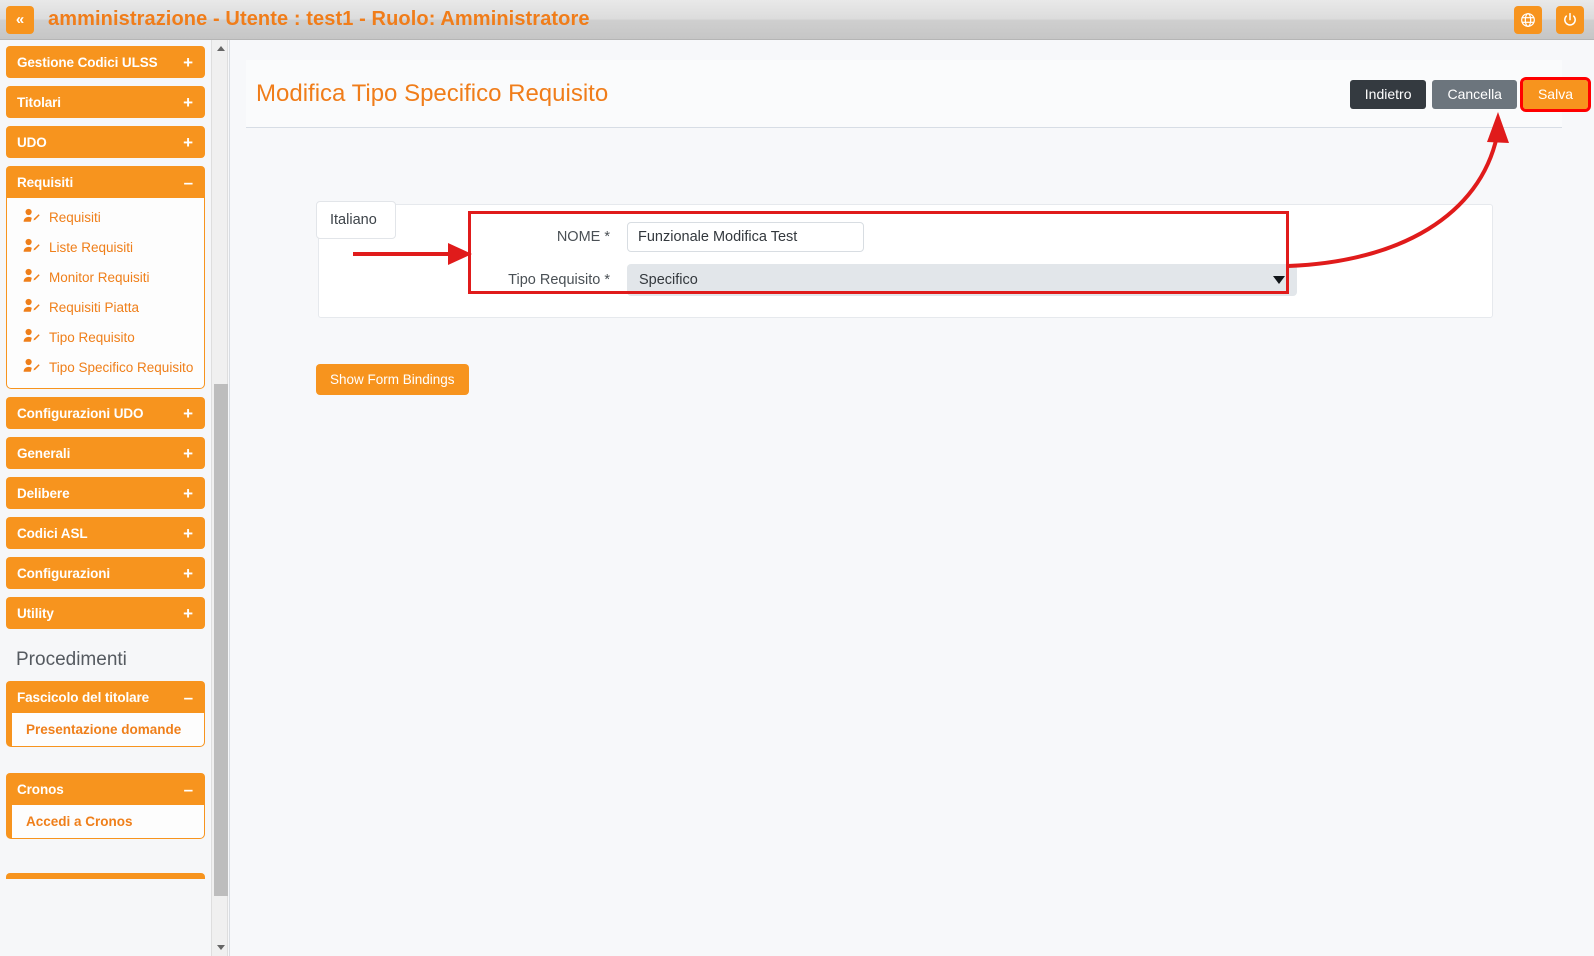 This screenshot has width=1594, height=956. What do you see at coordinates (432, 93) in the screenshot?
I see `page-title: Modifica Tipo Specifico Requisito` at bounding box center [432, 93].